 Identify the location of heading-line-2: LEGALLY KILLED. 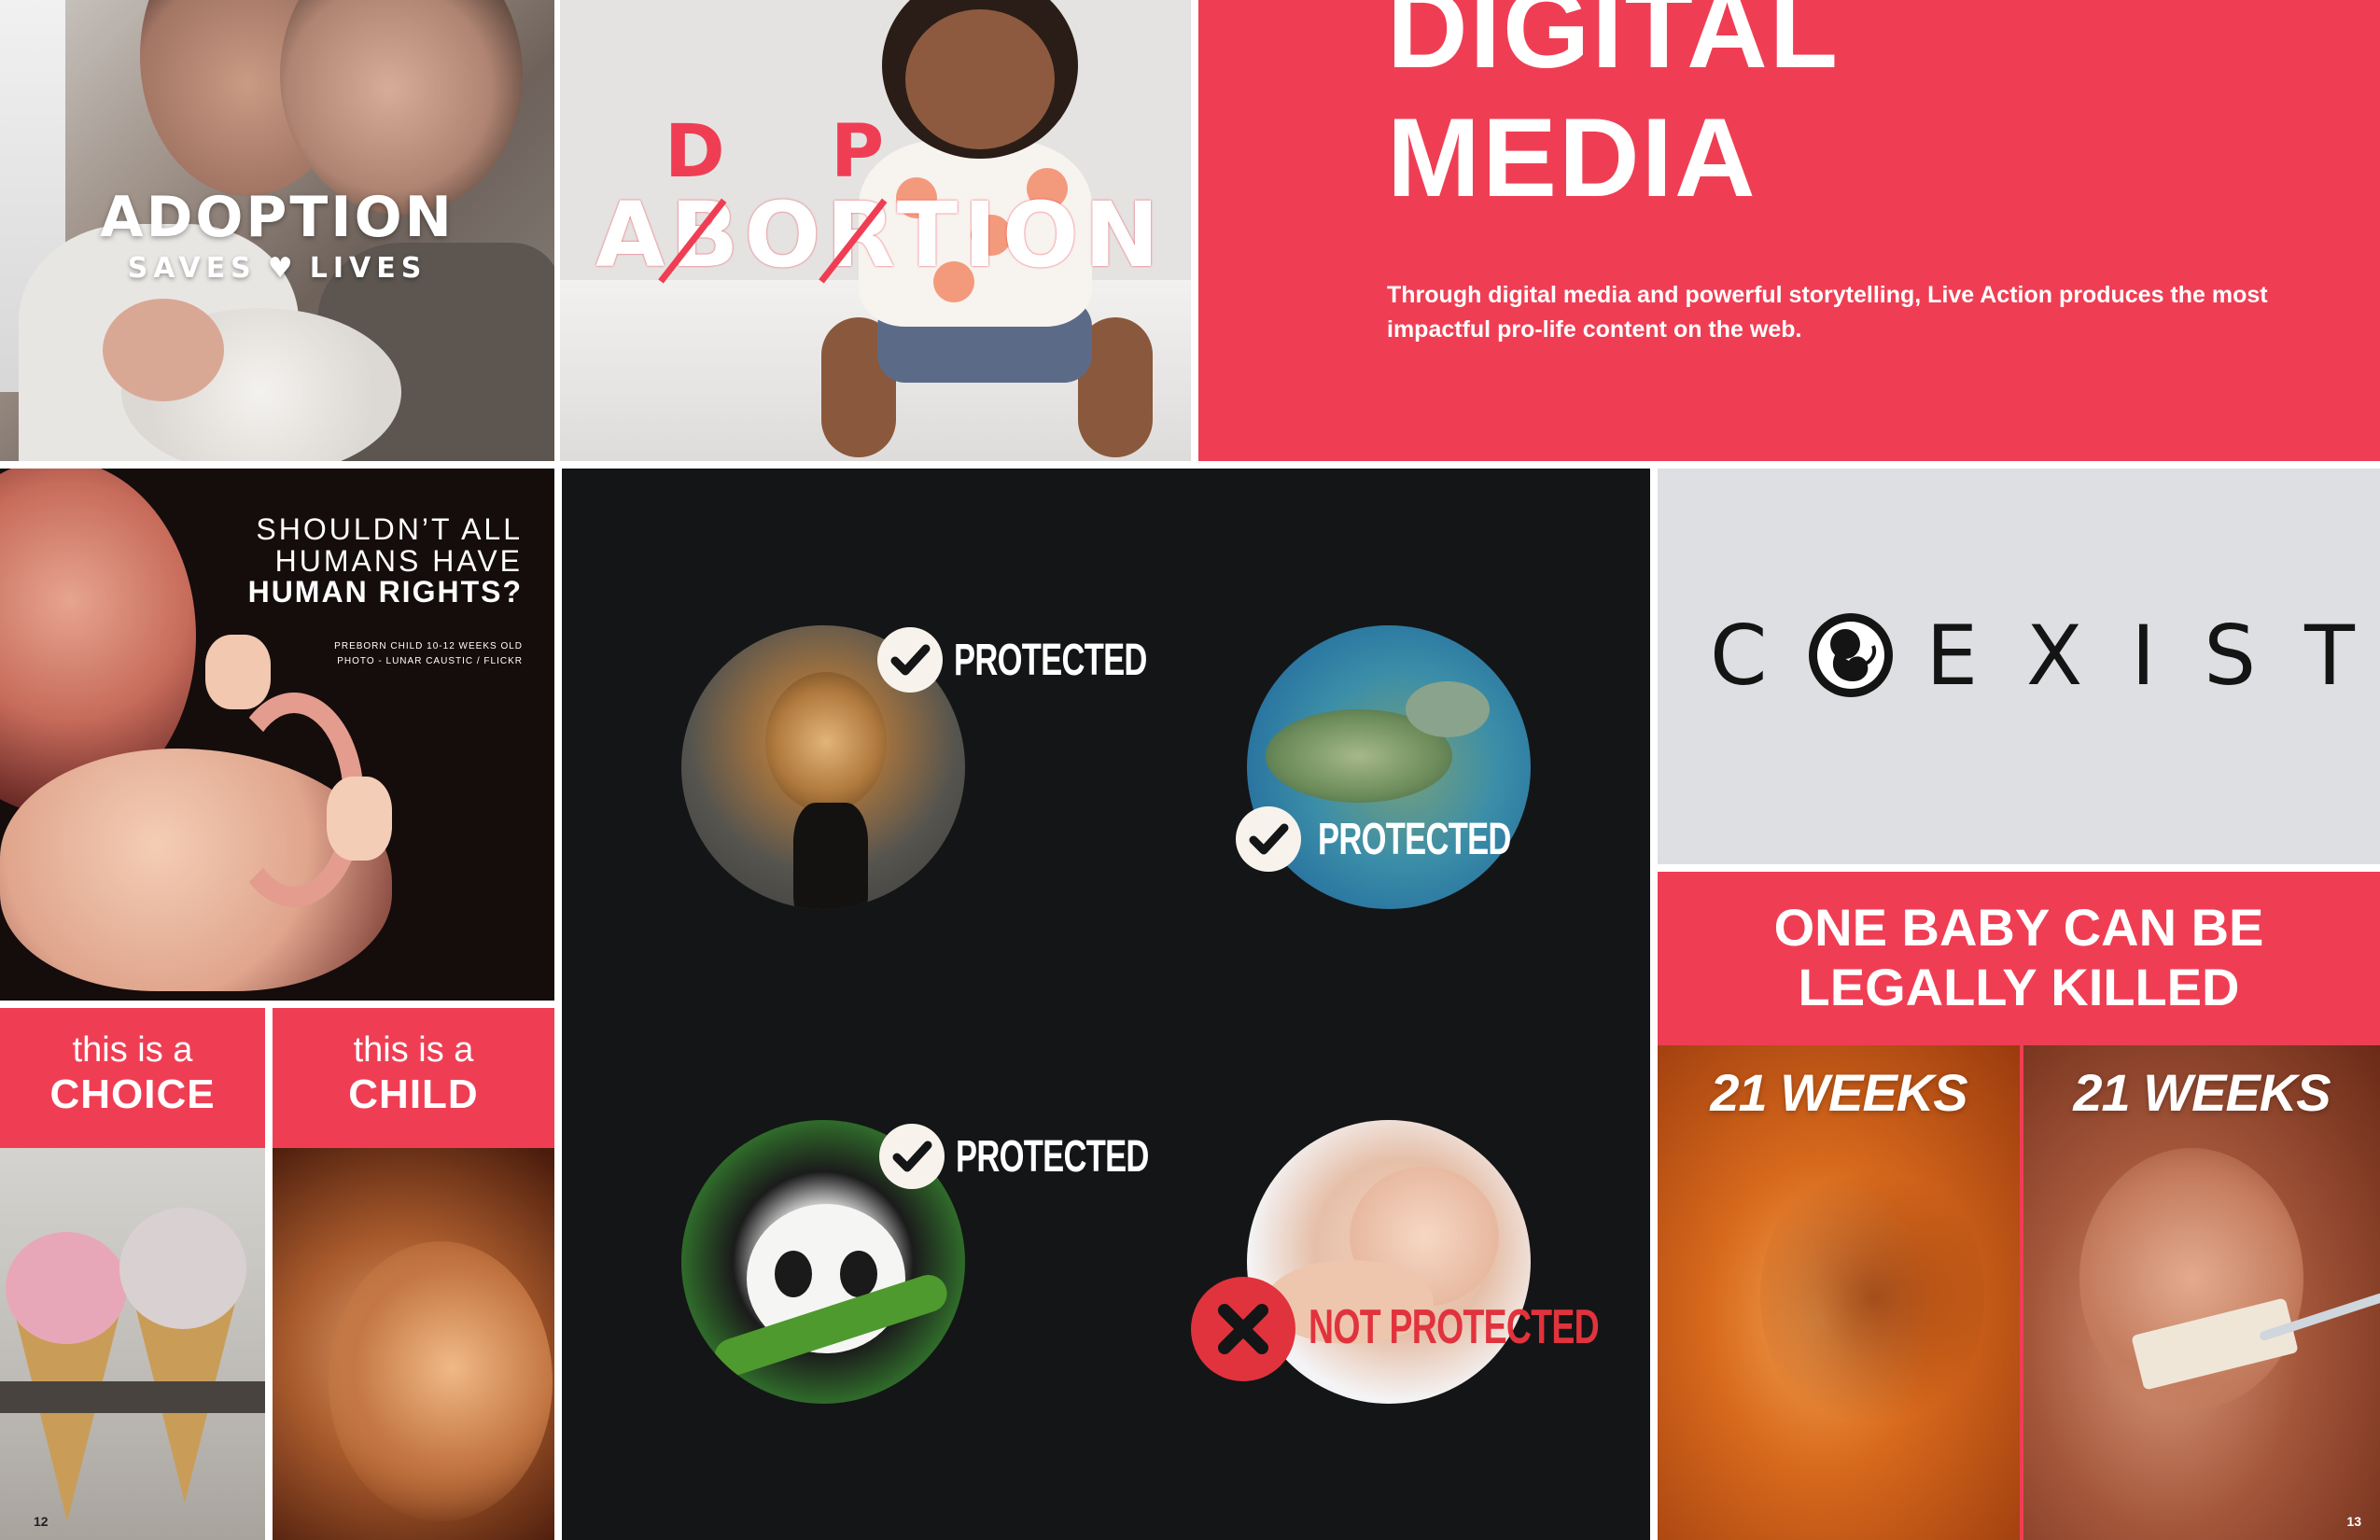
(2019, 987).